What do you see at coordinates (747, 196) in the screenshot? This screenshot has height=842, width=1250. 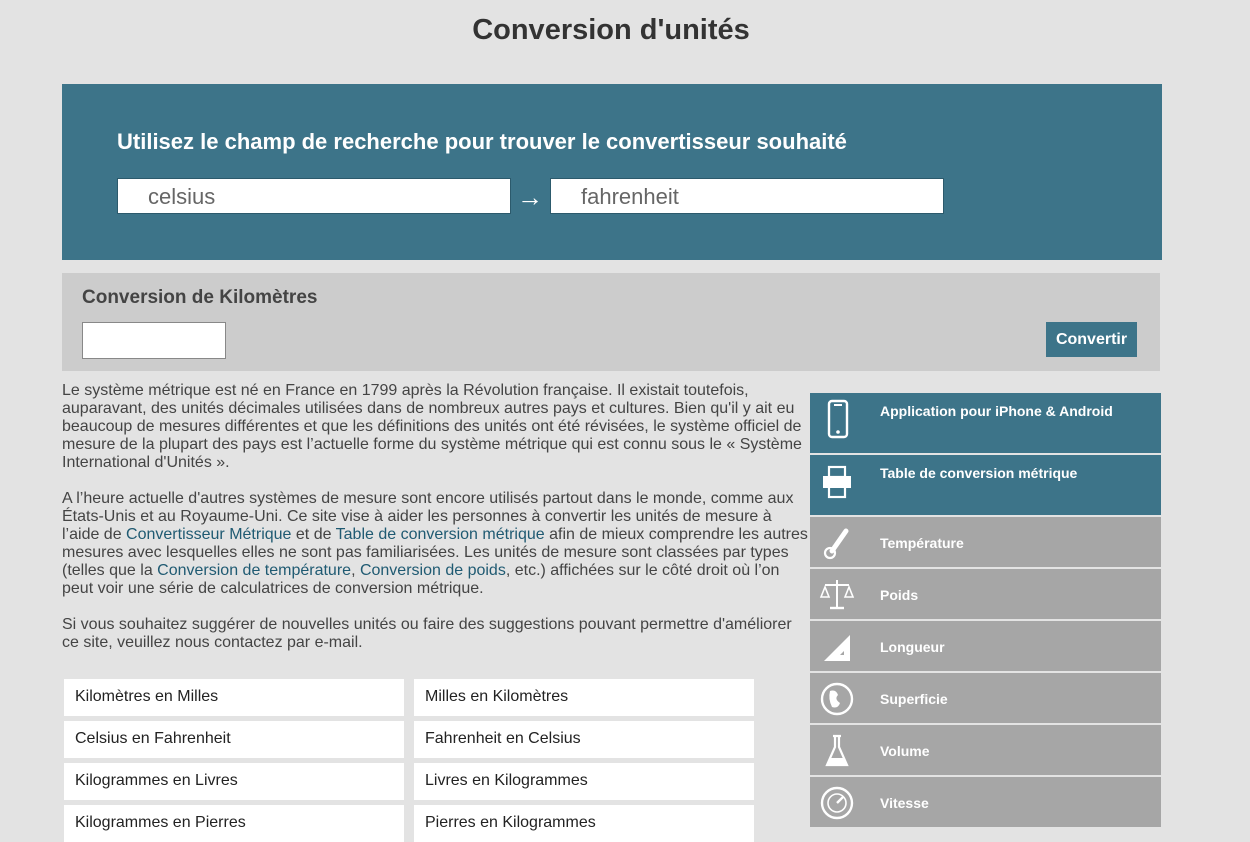 I see `search-to-input: fahrenheit` at bounding box center [747, 196].